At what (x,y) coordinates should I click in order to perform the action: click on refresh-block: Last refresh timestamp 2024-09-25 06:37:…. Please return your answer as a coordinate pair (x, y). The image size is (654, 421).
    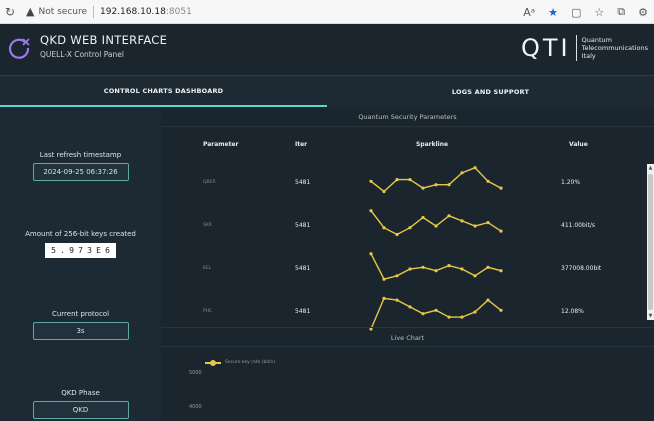
    Looking at the image, I should click on (80, 166).